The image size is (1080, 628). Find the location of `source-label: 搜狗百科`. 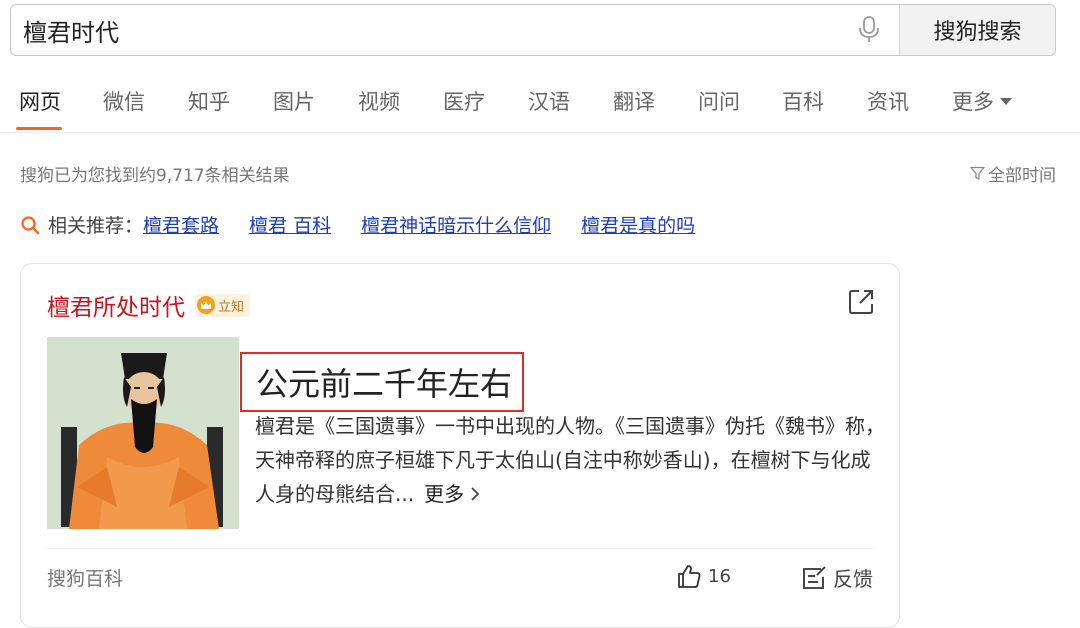

source-label: 搜狗百科 is located at coordinates (85, 577).